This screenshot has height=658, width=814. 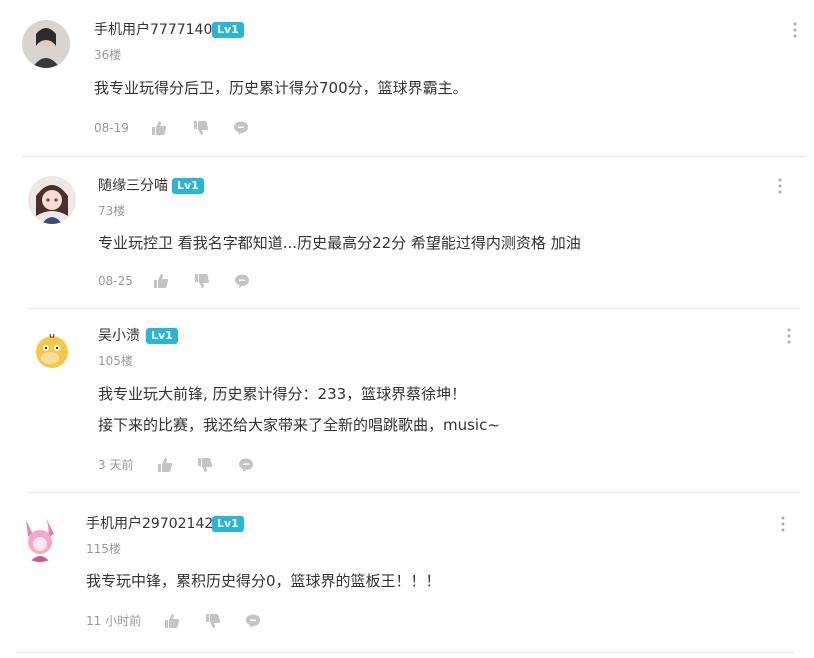 I want to click on comment-time: 08-19, so click(x=111, y=128).